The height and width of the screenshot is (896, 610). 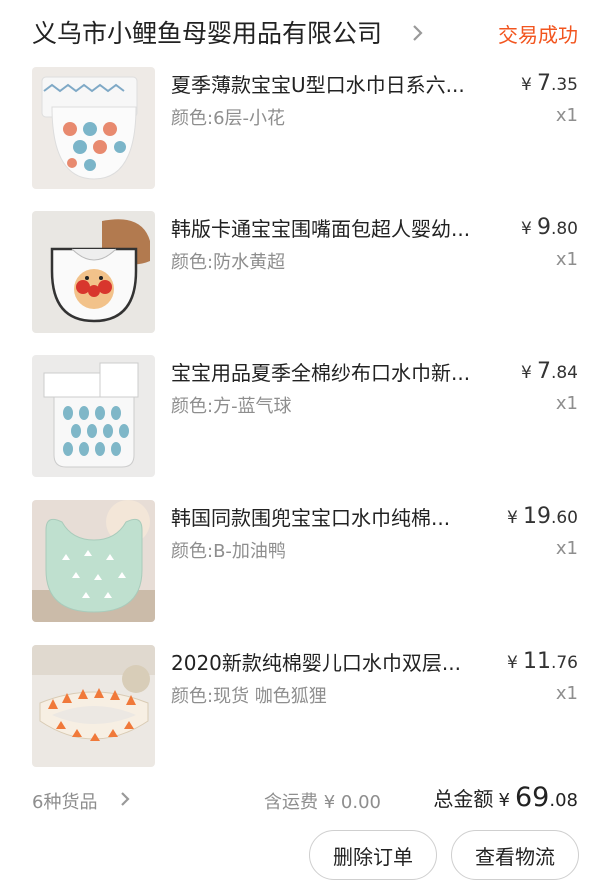 What do you see at coordinates (515, 855) in the screenshot?
I see `view-logistics-button: 查看物流` at bounding box center [515, 855].